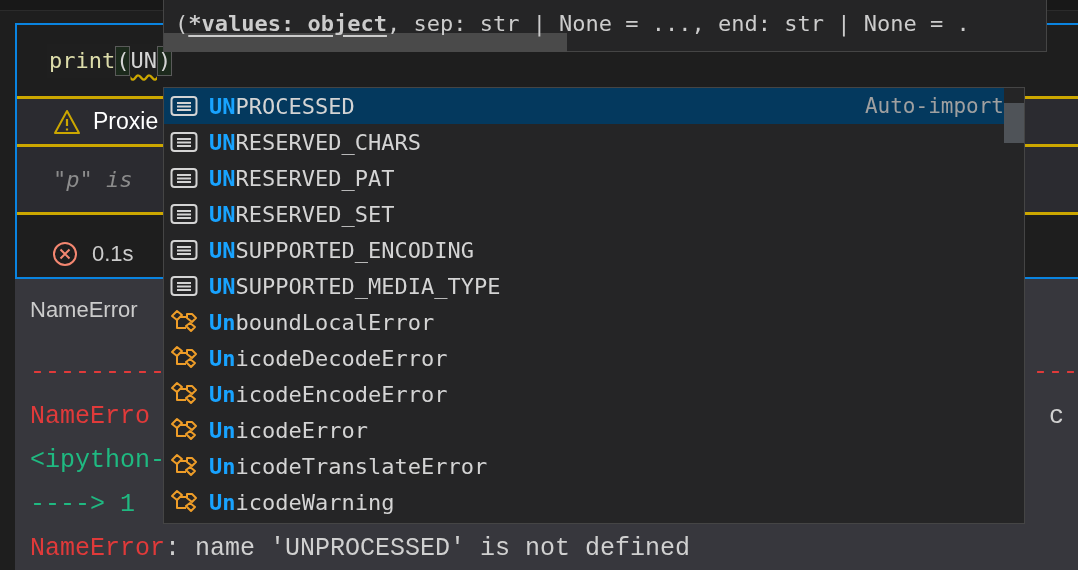 The image size is (1078, 570). What do you see at coordinates (1056, 416) in the screenshot?
I see `output-text: c` at bounding box center [1056, 416].